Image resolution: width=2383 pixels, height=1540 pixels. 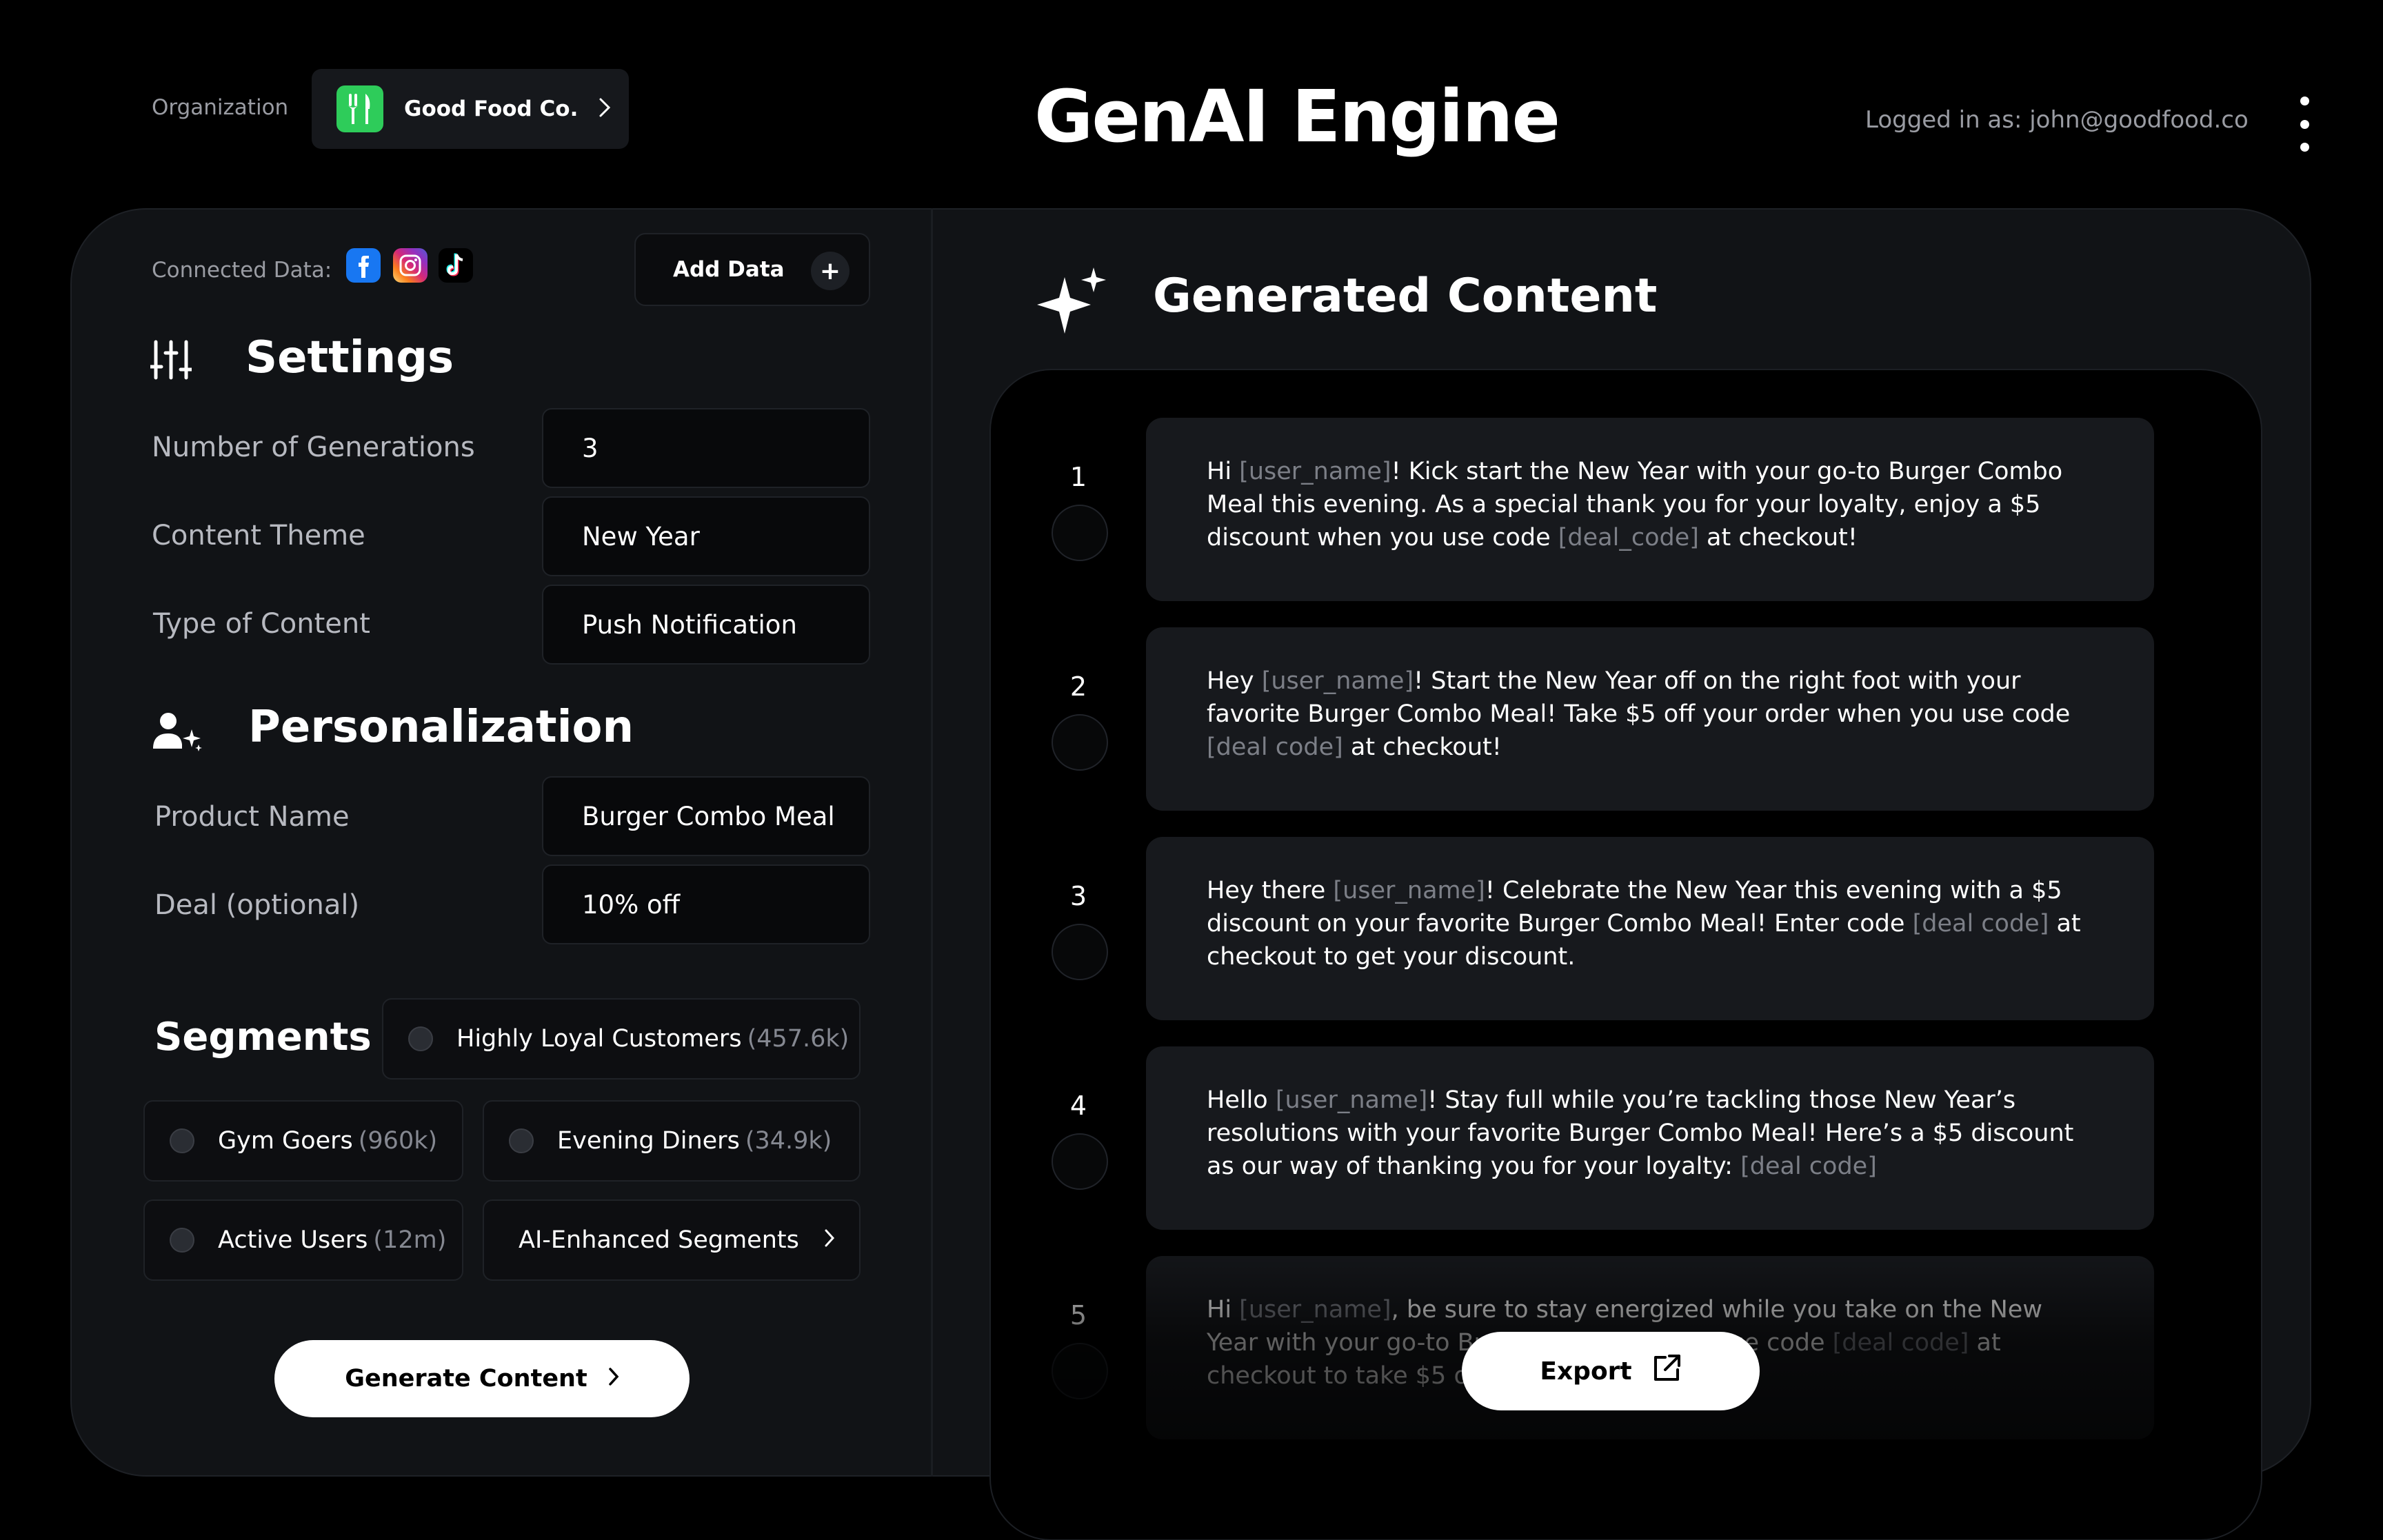 What do you see at coordinates (359, 109) in the screenshot?
I see `fork-knife-icon` at bounding box center [359, 109].